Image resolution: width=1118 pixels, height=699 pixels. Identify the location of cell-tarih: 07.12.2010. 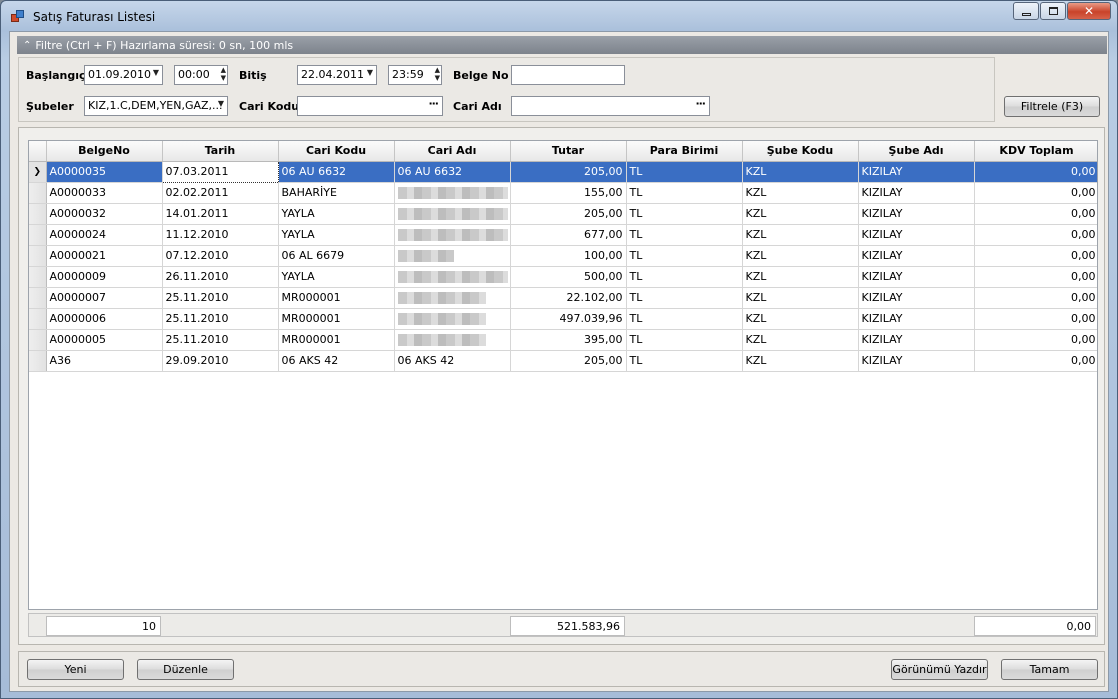
(220, 256).